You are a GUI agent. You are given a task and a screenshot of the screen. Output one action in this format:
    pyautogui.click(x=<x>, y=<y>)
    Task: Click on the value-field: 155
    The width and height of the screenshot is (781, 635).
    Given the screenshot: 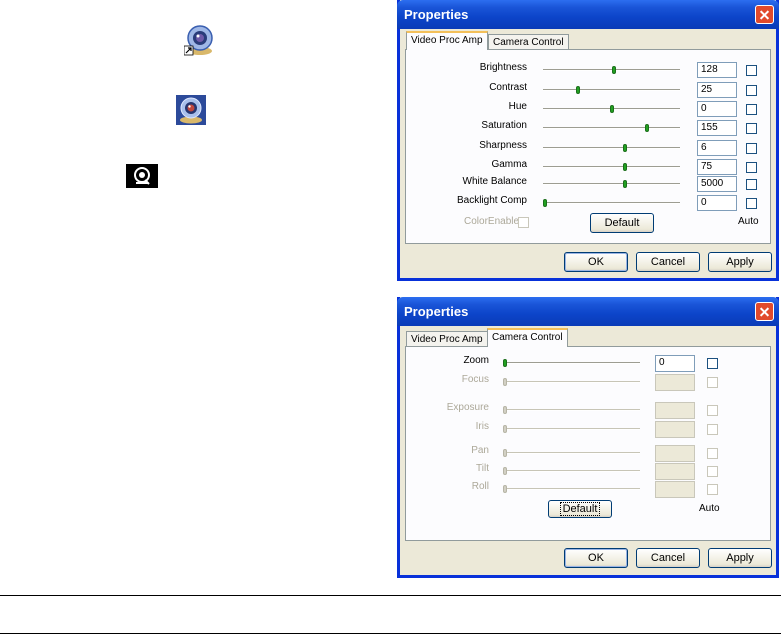 What is the action you would take?
    pyautogui.click(x=717, y=128)
    